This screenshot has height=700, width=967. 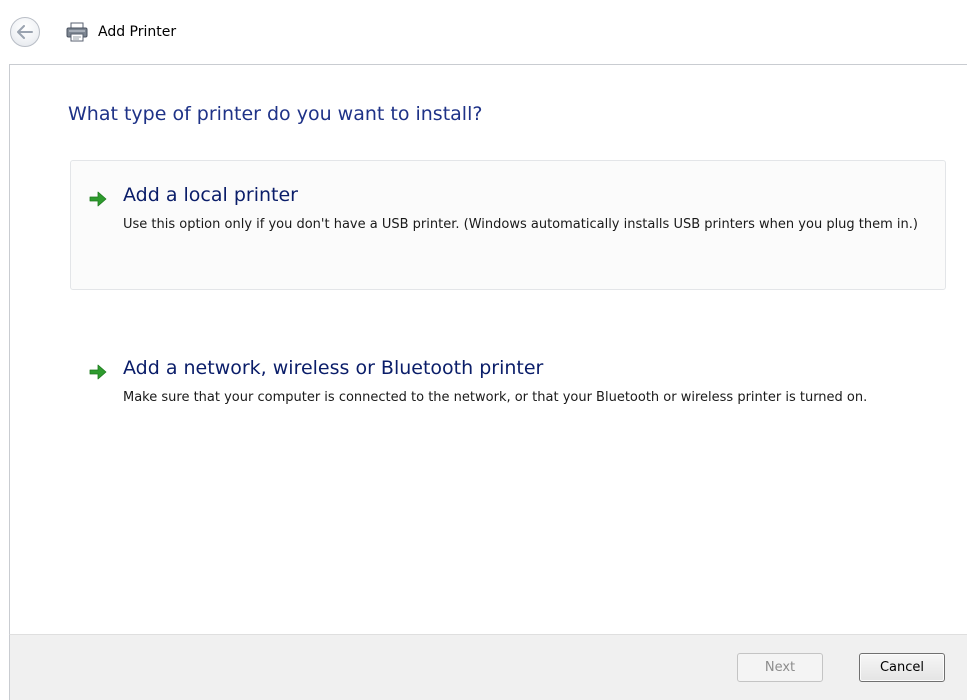 What do you see at coordinates (488, 667) in the screenshot?
I see `wizard-footer: Next Cancel` at bounding box center [488, 667].